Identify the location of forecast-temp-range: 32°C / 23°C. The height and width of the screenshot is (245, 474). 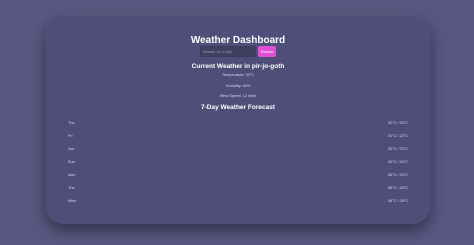
(397, 122).